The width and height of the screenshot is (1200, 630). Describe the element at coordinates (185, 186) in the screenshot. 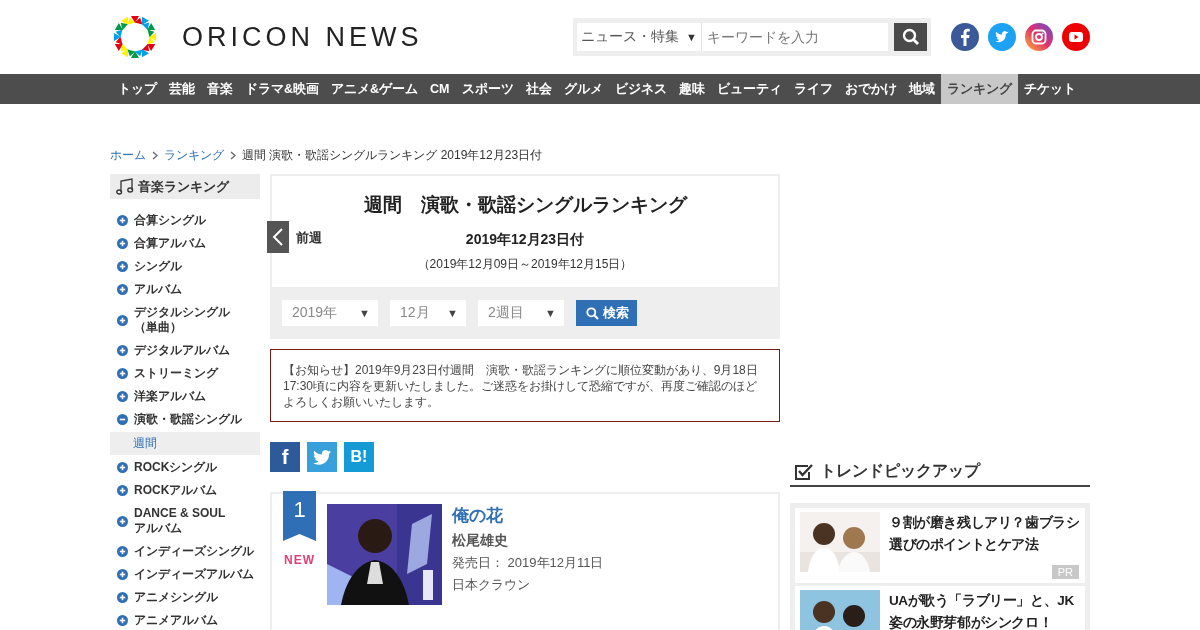

I see `sidebar-heading: 音楽ランキング` at that location.